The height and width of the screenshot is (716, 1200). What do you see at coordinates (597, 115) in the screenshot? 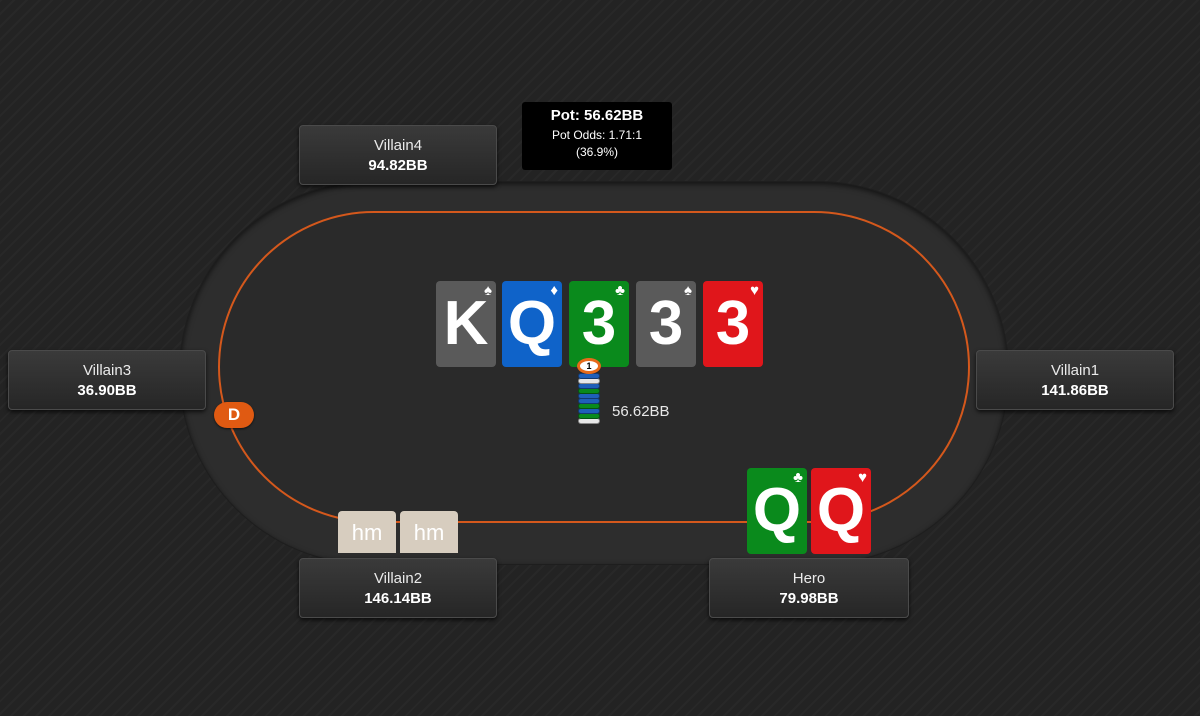
I see `pot-total: Pot: 56.62BB` at bounding box center [597, 115].